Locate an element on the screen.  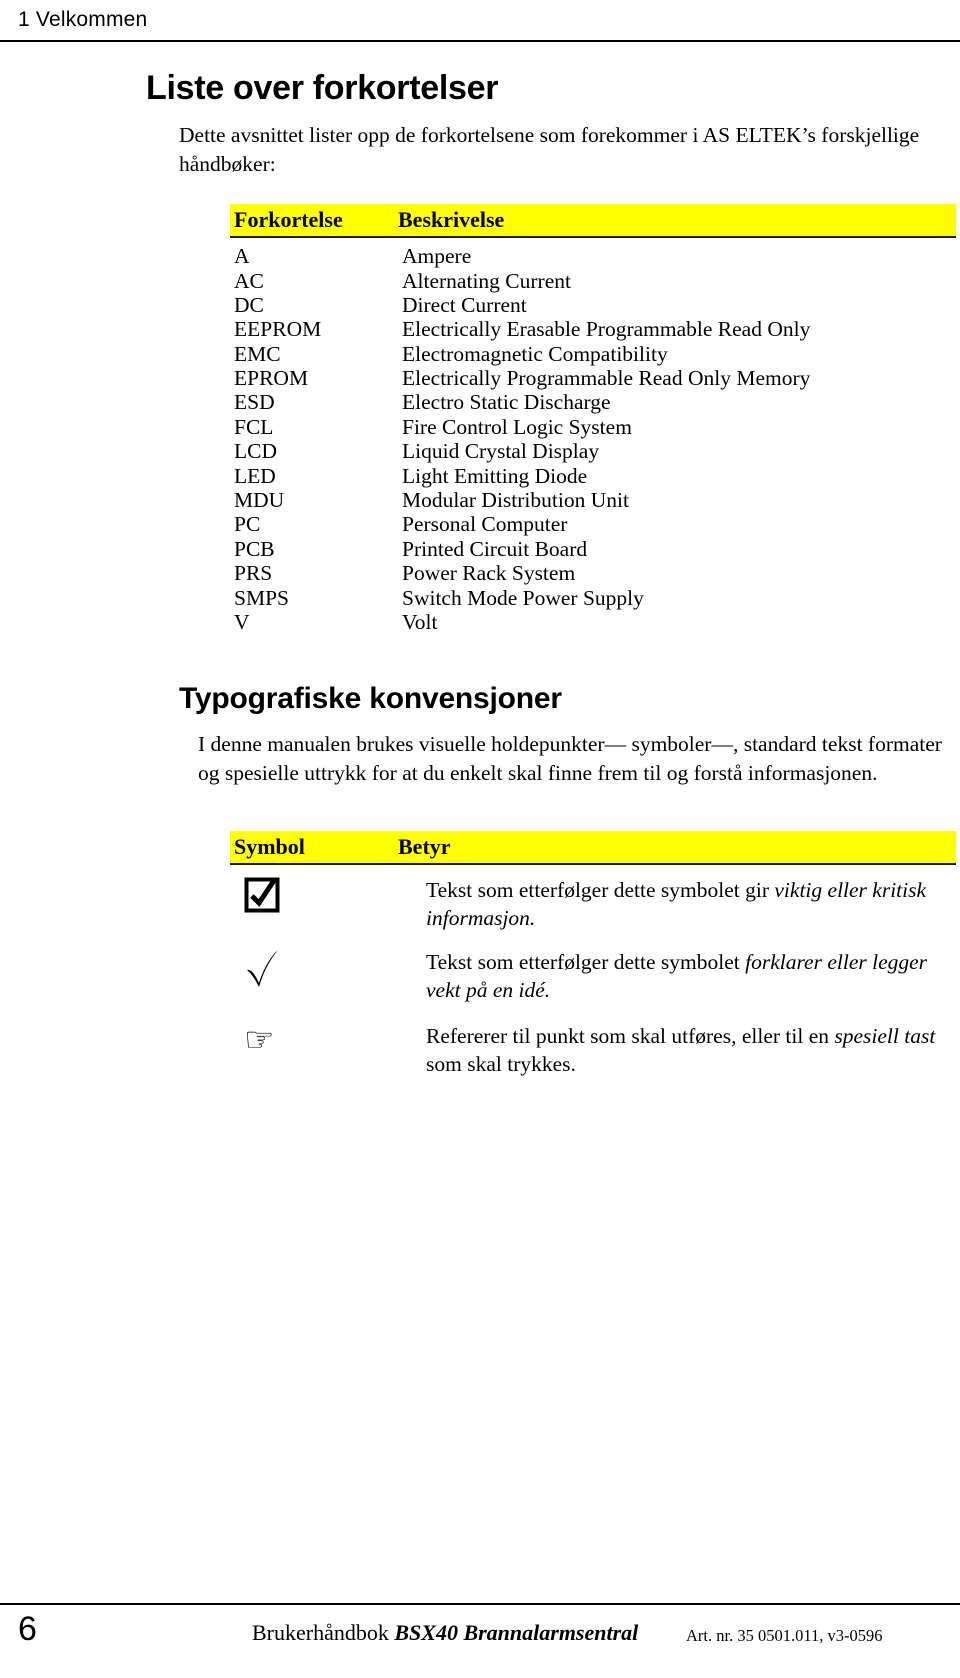
conventions-title: Typografiske konvensjoner is located at coordinates (370, 699).